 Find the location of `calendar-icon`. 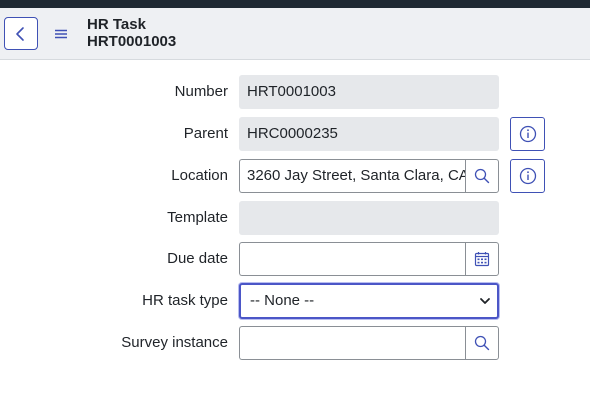

calendar-icon is located at coordinates (482, 259).